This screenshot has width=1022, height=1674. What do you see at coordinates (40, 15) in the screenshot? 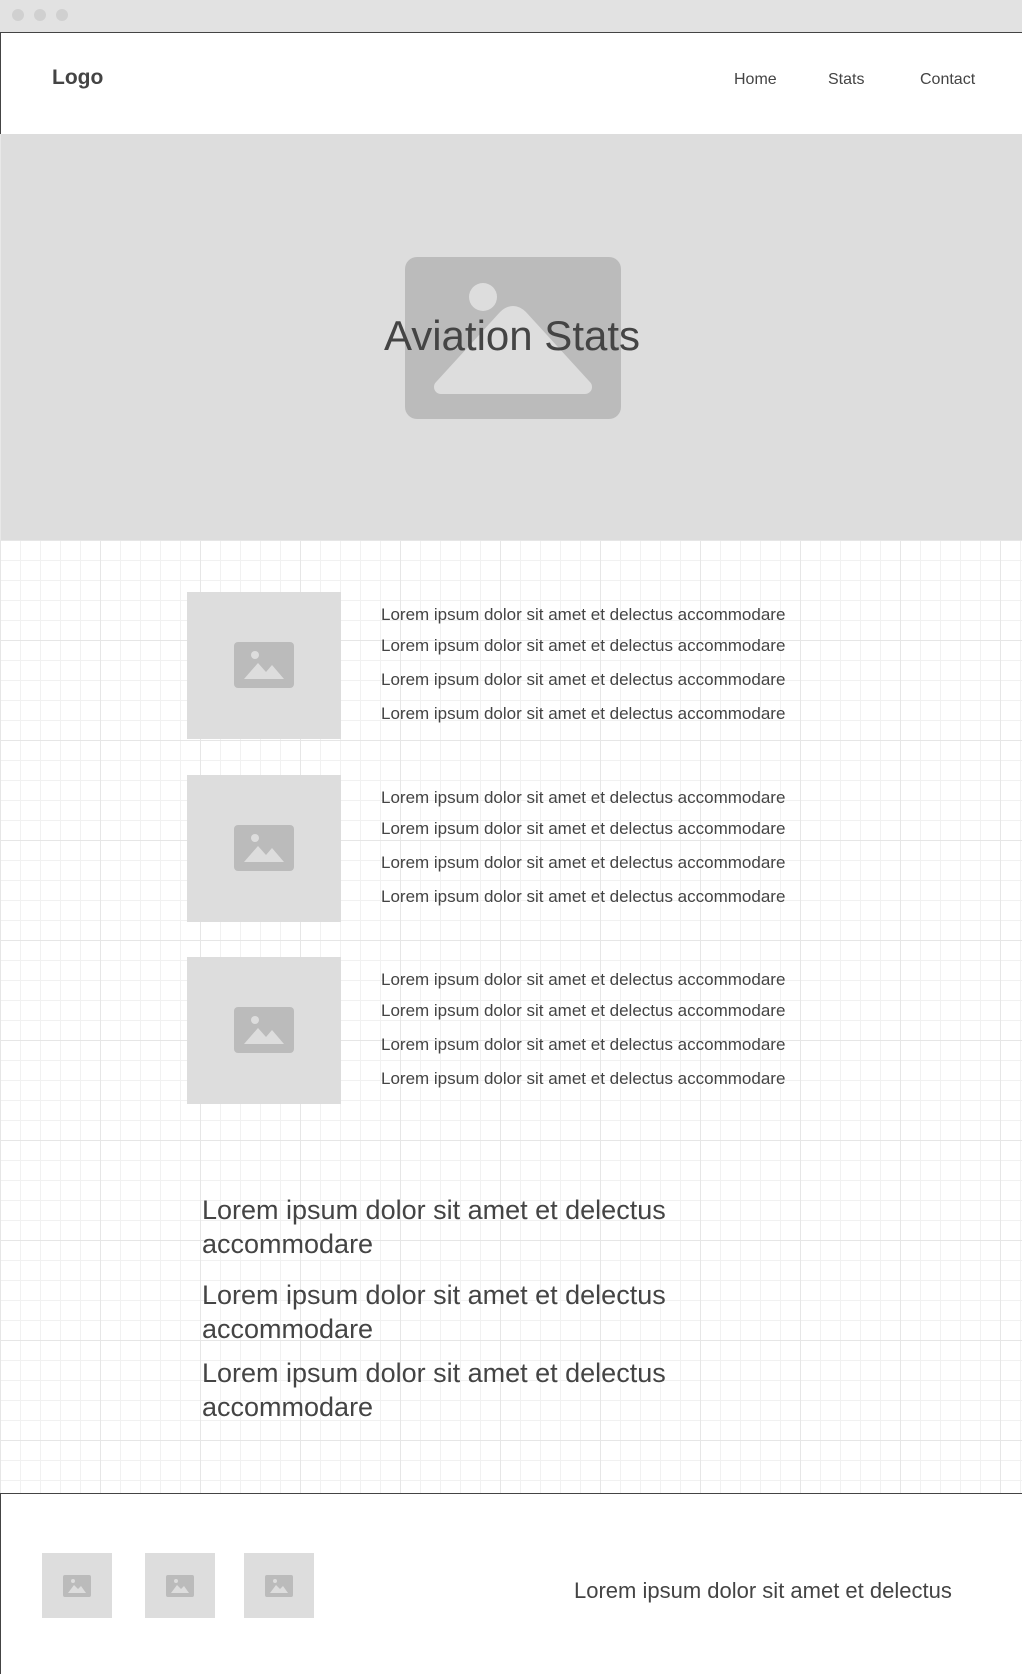
I see `window-minimize-dot` at bounding box center [40, 15].